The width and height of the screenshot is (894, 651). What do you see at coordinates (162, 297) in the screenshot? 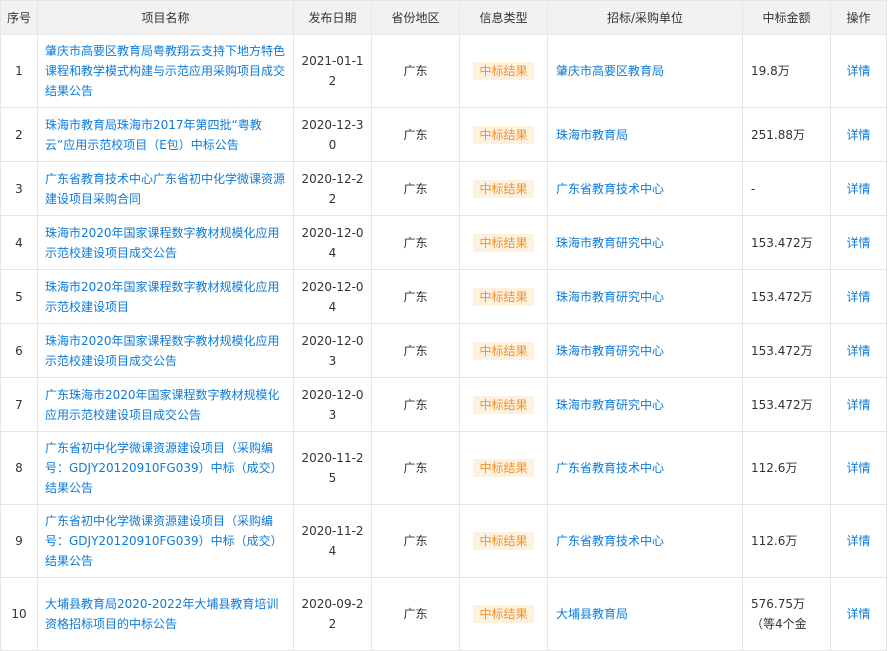
I see `project-title-link: 珠海市2020年国家课程数字教材规模化应用示范校建设项目` at bounding box center [162, 297].